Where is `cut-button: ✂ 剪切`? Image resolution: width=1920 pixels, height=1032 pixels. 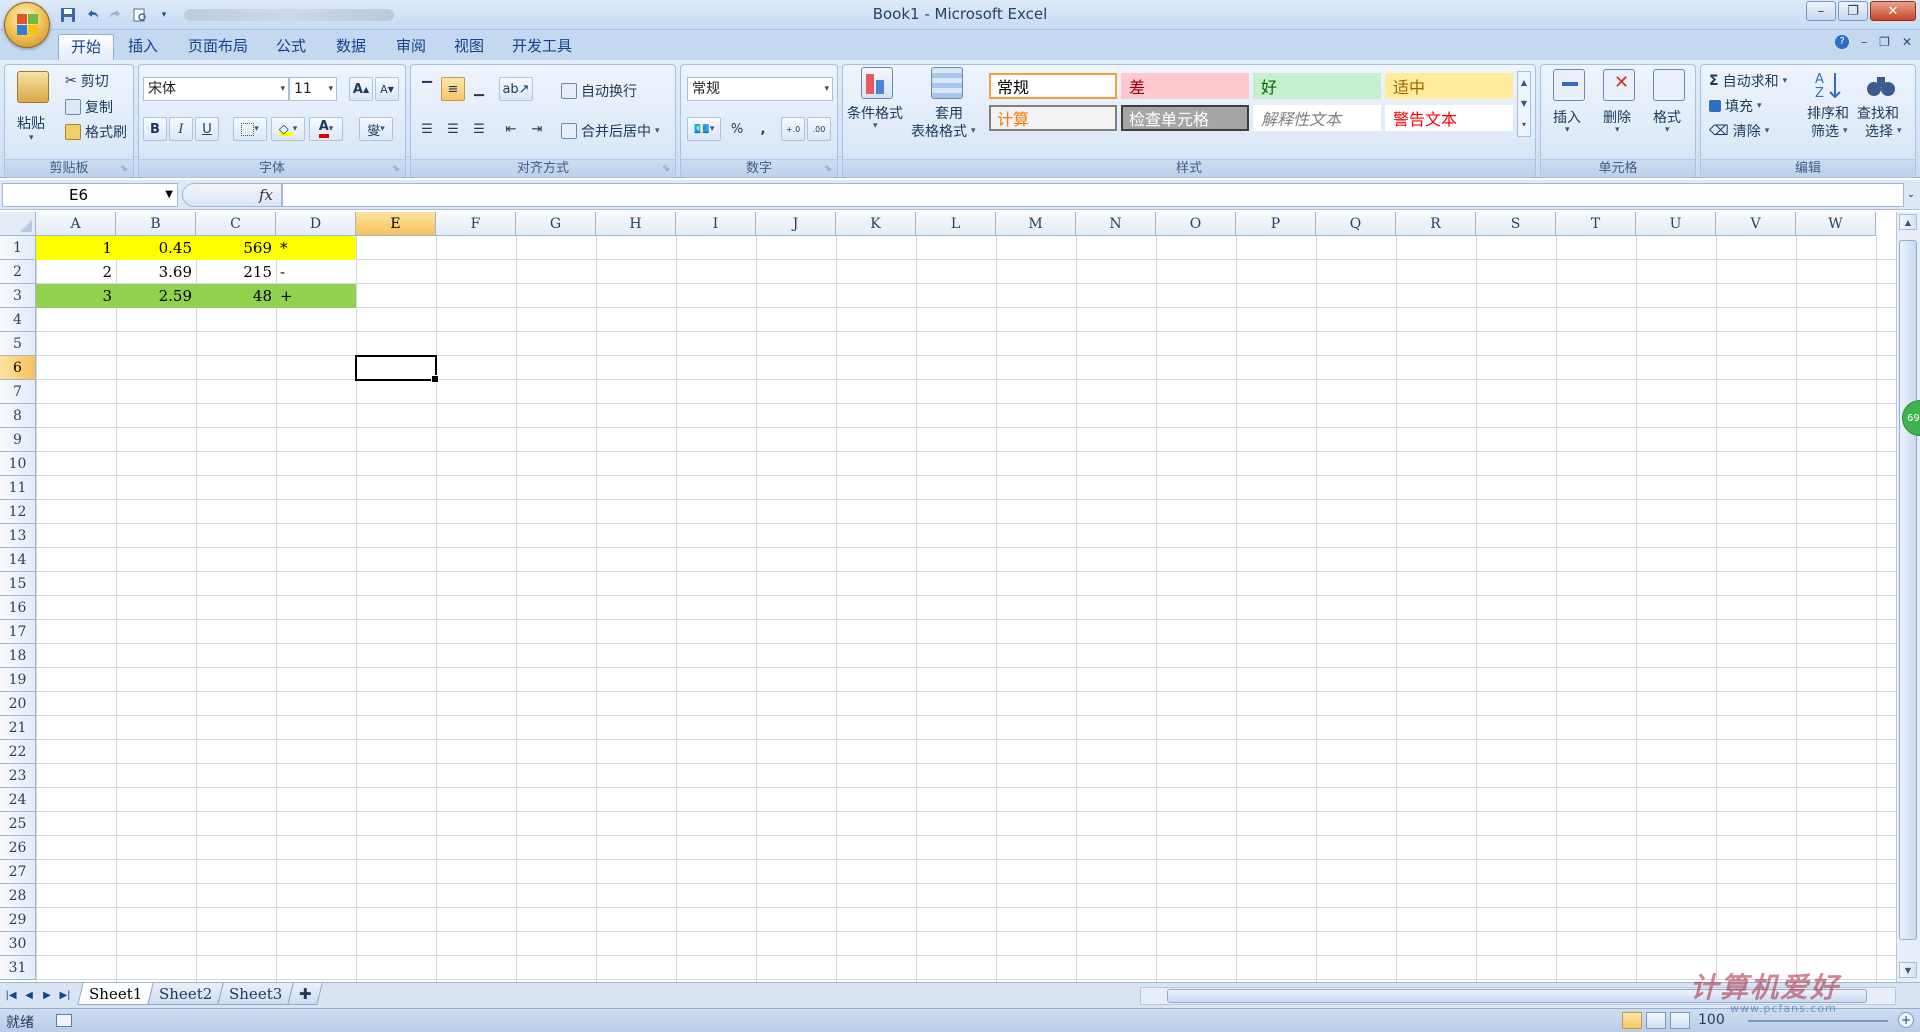
cut-button: ✂ 剪切 is located at coordinates (87, 81).